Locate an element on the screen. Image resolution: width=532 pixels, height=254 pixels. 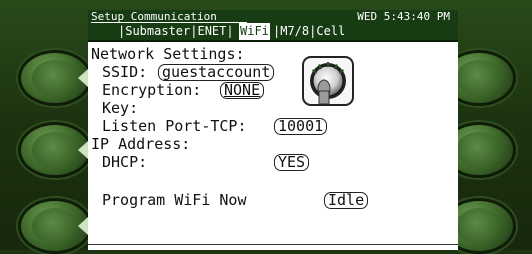
dhcp-label: DHCP: is located at coordinates (125, 162).